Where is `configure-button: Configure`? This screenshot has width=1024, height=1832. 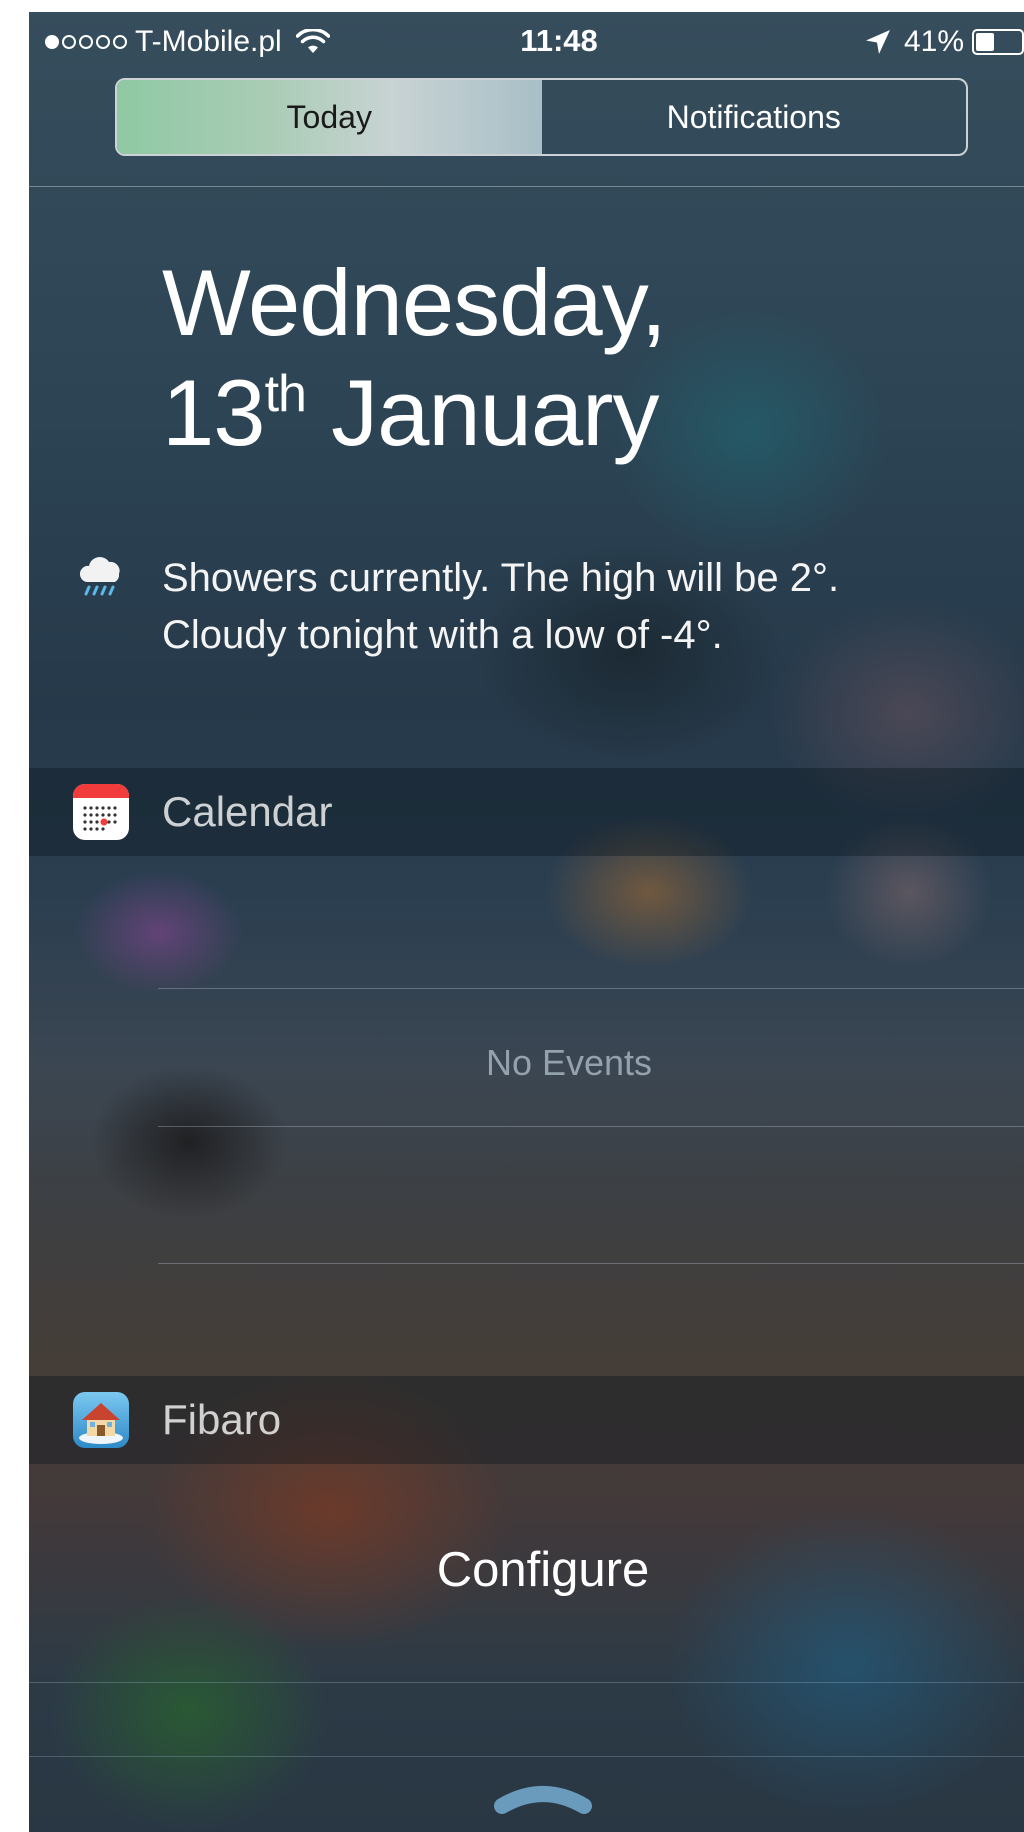
configure-button: Configure is located at coordinates (526, 1570).